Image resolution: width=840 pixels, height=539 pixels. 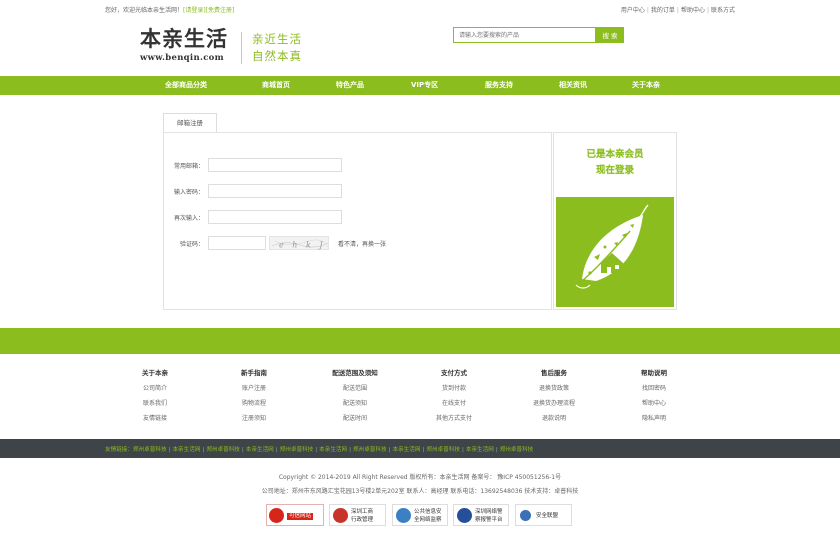 What do you see at coordinates (454, 403) in the screenshot?
I see `footer-link: 在线支付` at bounding box center [454, 403].